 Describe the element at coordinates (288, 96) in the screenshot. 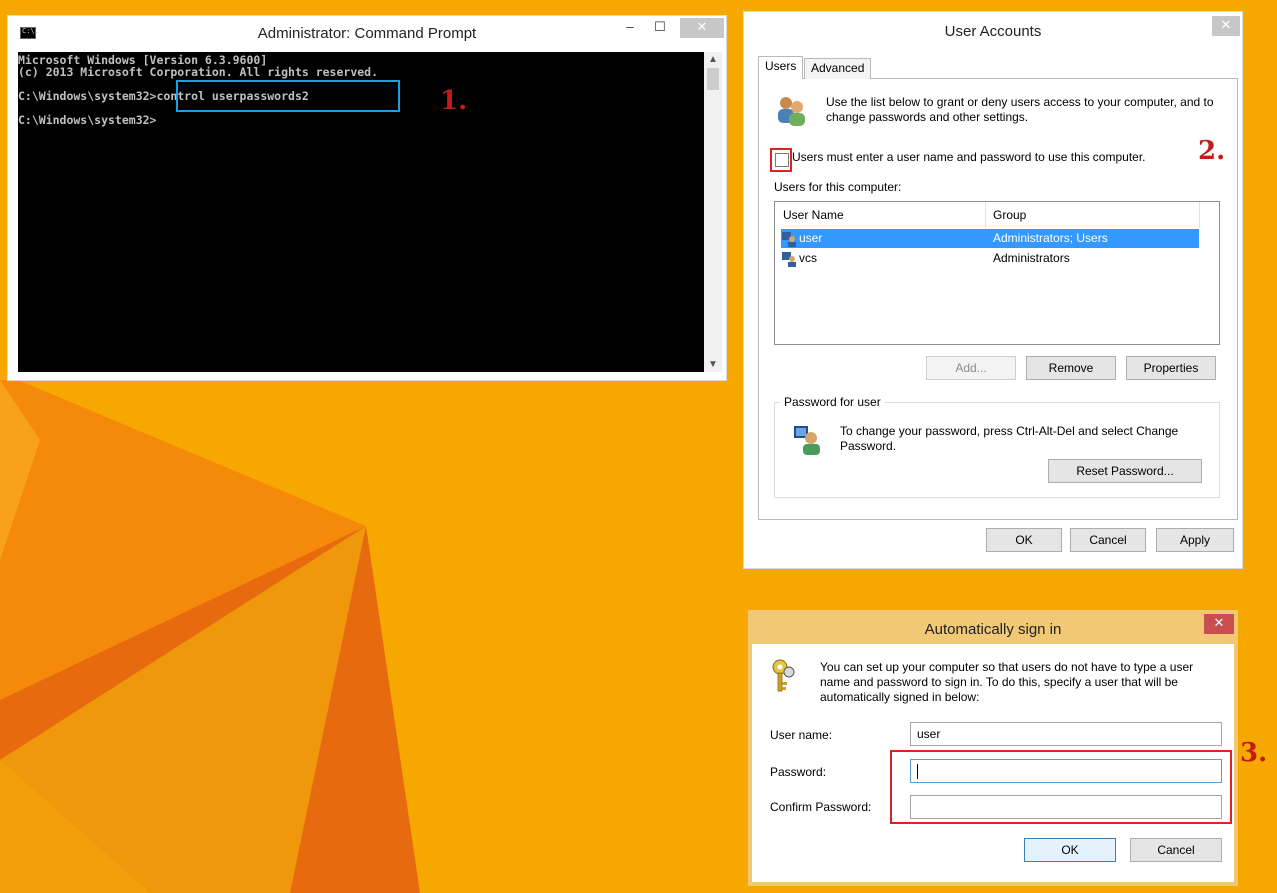

I see `command-highlight-box` at that location.